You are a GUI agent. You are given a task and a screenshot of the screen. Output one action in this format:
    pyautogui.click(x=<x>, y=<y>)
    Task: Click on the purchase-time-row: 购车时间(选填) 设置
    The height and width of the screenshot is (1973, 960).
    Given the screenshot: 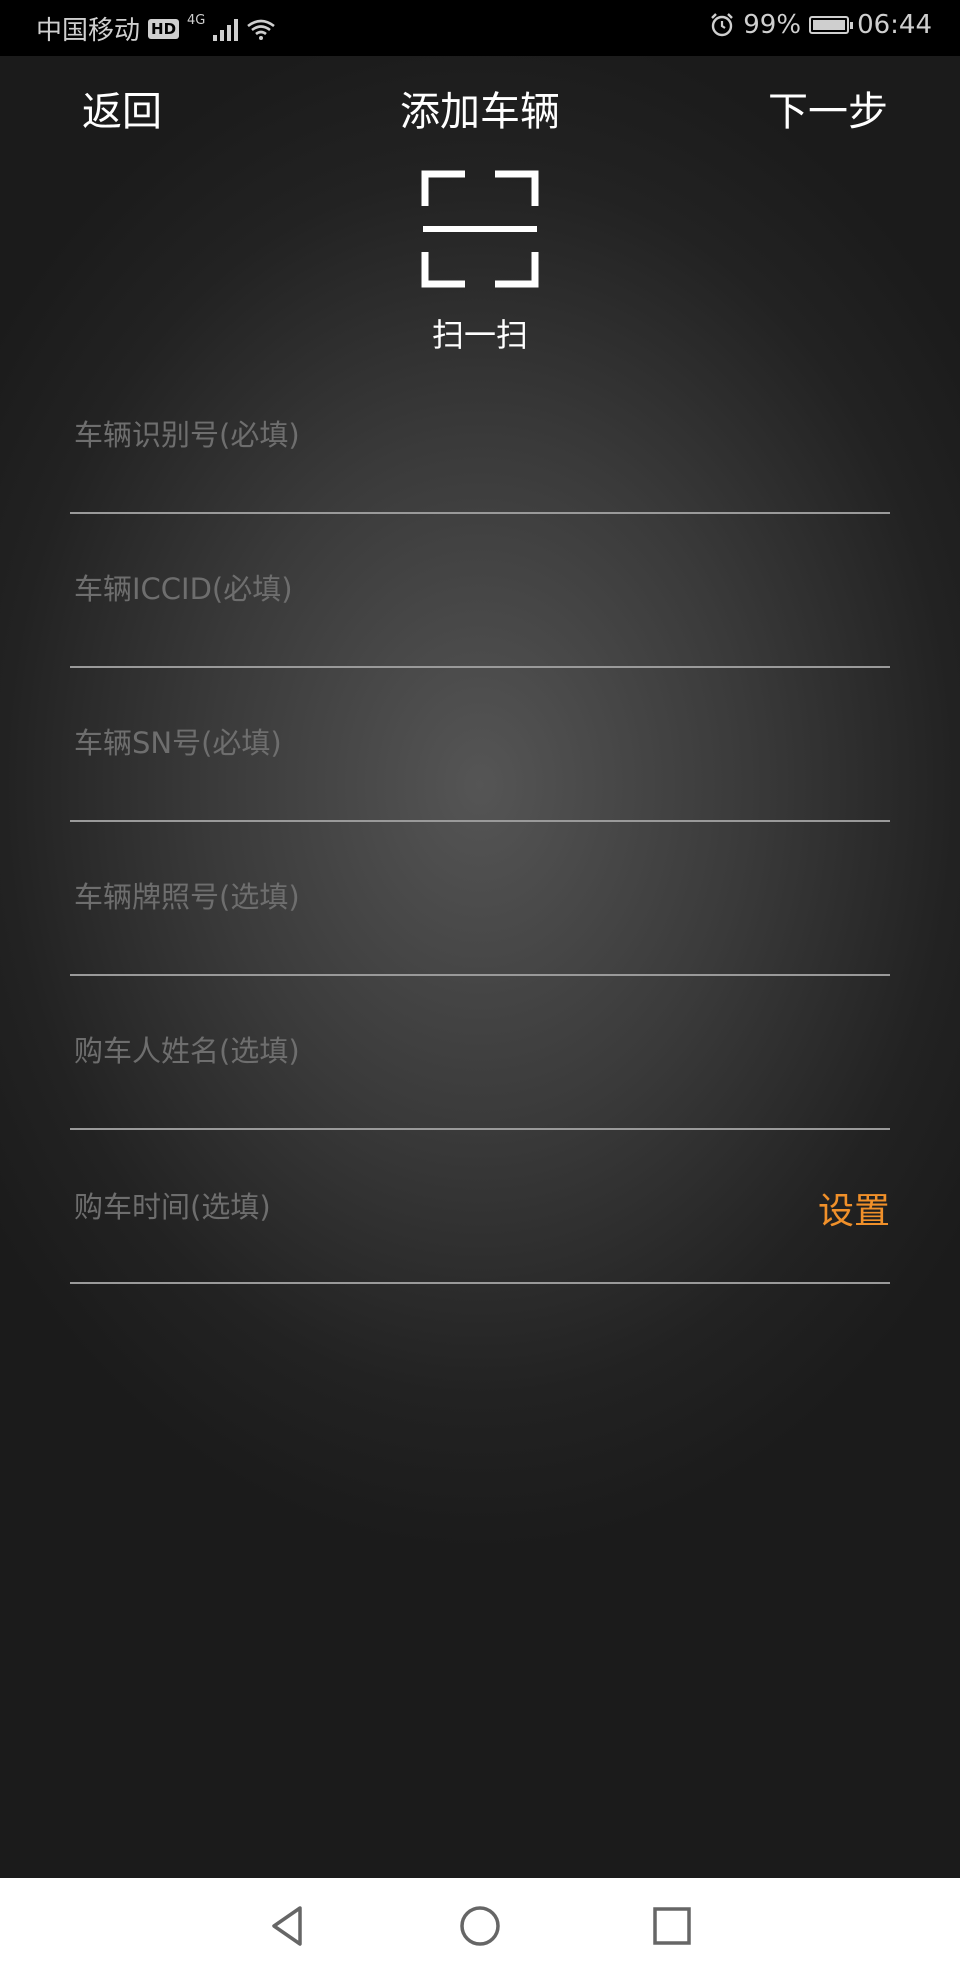 What is the action you would take?
    pyautogui.click(x=480, y=1207)
    